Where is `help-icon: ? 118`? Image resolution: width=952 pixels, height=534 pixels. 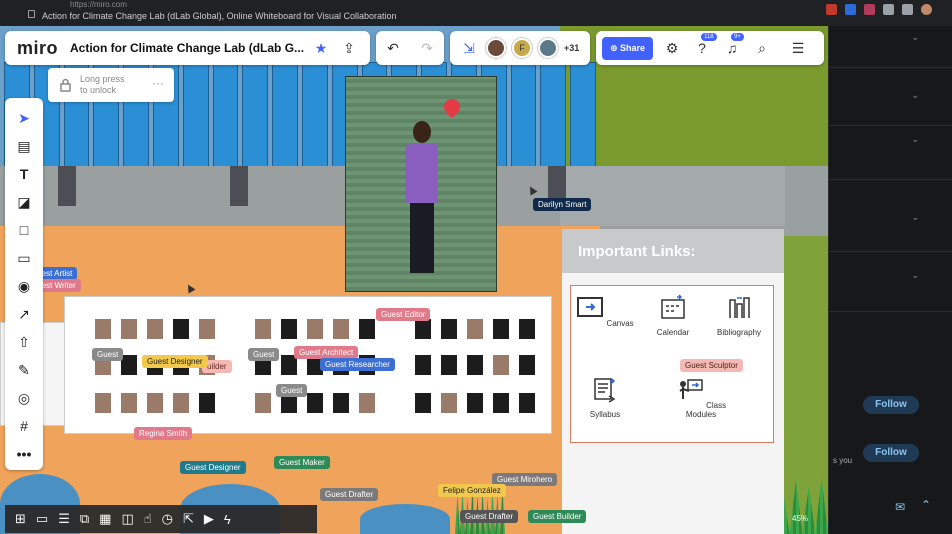
help-icon: ? 118 is located at coordinates (704, 46).